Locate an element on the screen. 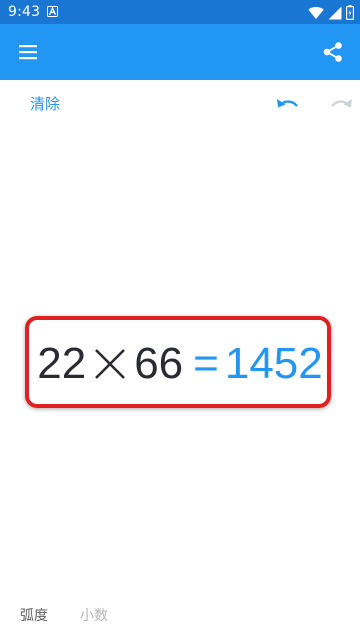 This screenshot has height=640, width=360. result-value: 1452 is located at coordinates (273, 363).